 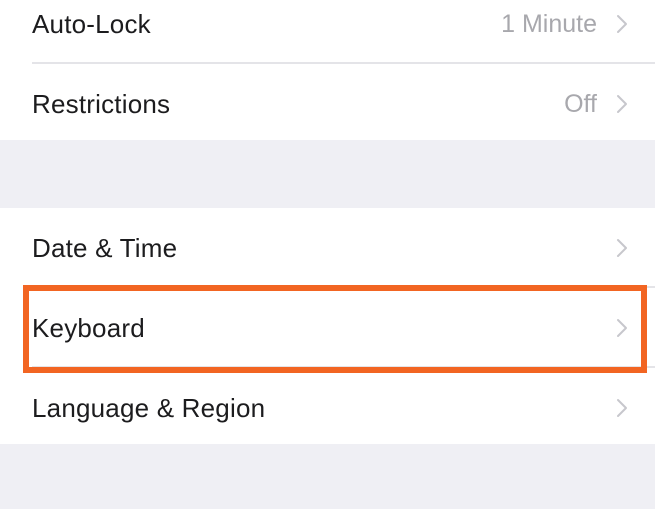 What do you see at coordinates (580, 103) in the screenshot?
I see `row-value-restrictions: Off` at bounding box center [580, 103].